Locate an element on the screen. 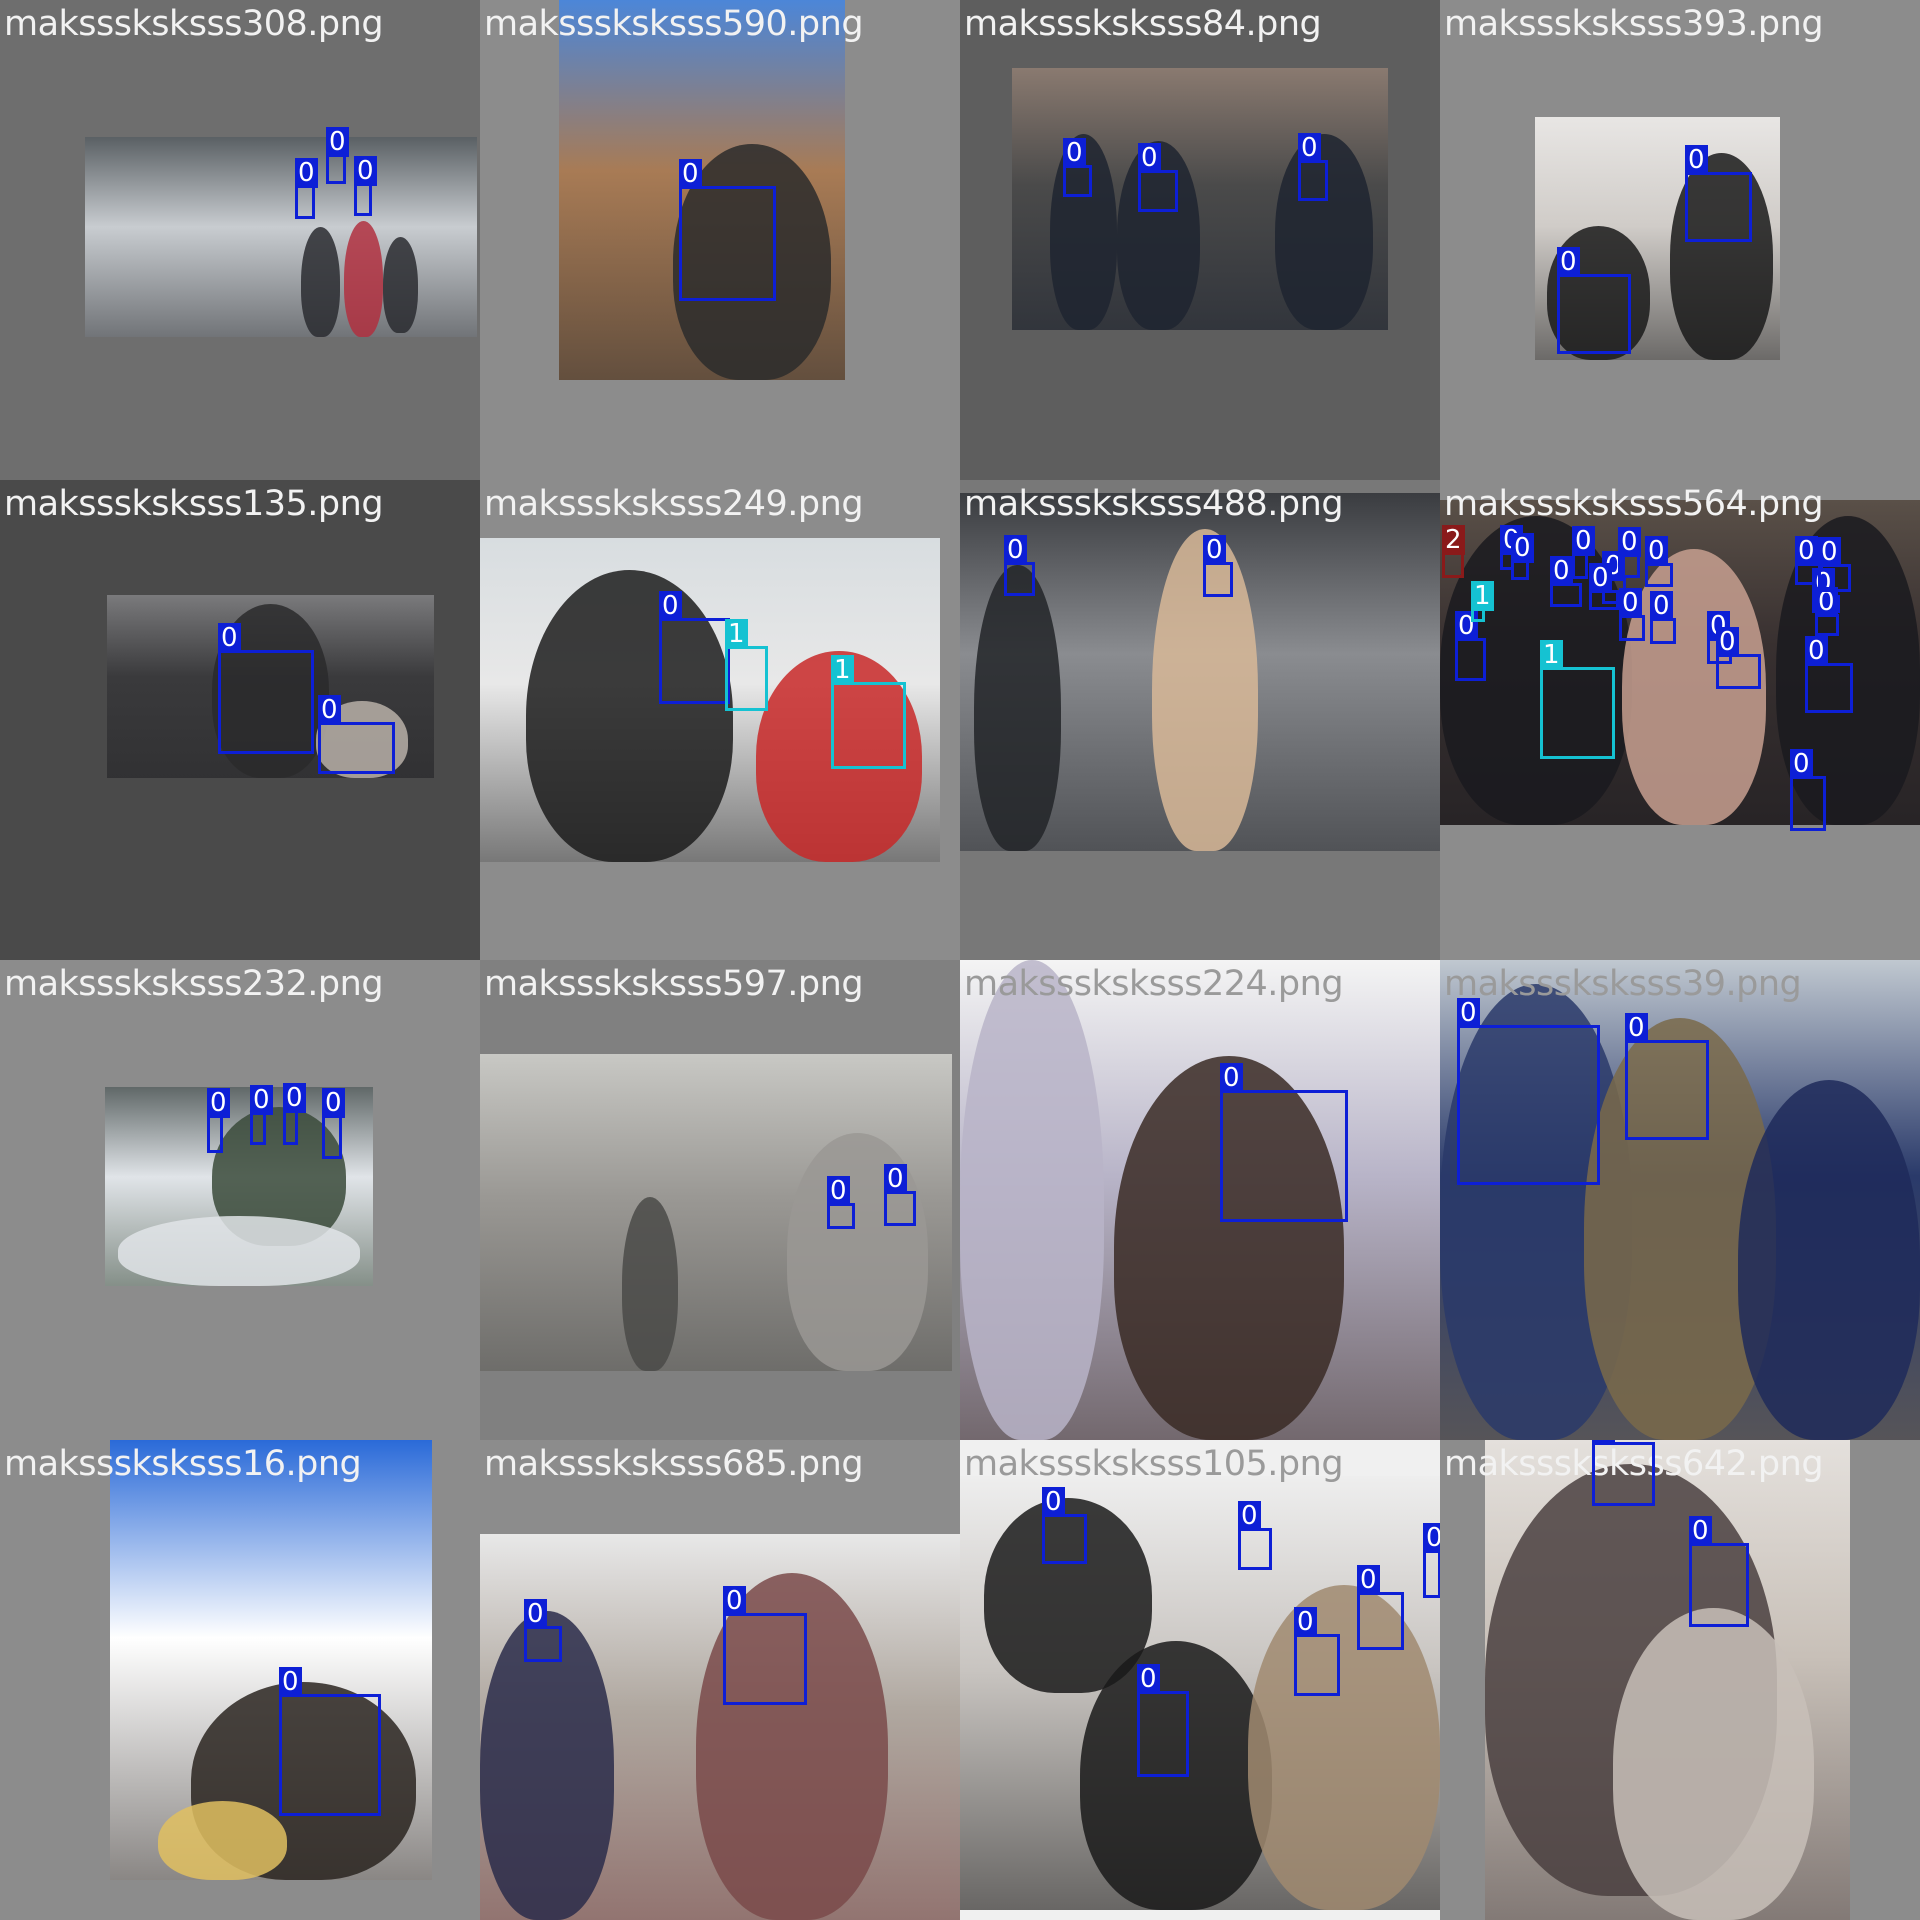 This screenshot has width=1920, height=1920. grid-tile: maksssksksss135.png 0 0 is located at coordinates (240, 720).